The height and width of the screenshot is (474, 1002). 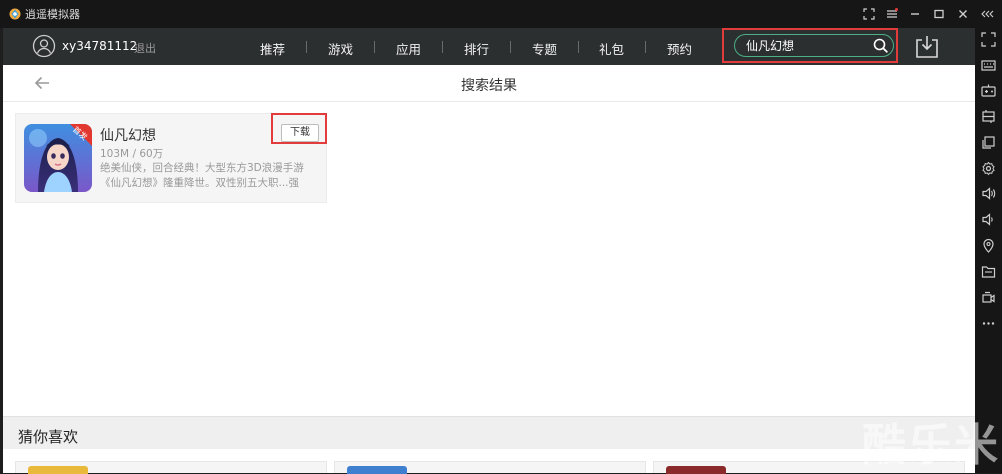 What do you see at coordinates (988, 323) in the screenshot?
I see `more-options-icon` at bounding box center [988, 323].